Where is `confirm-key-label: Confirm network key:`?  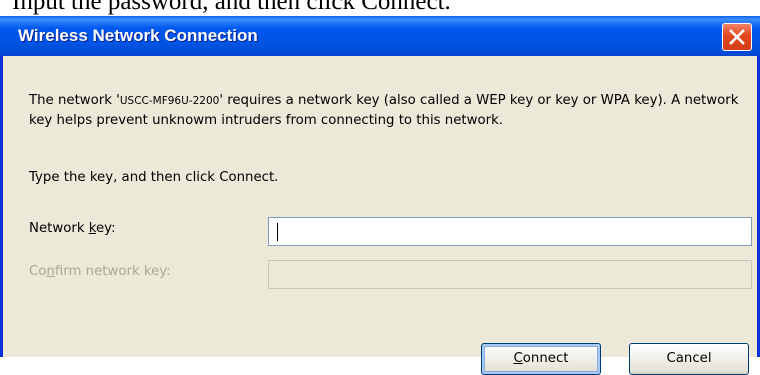 confirm-key-label: Confirm network key: is located at coordinates (100, 271).